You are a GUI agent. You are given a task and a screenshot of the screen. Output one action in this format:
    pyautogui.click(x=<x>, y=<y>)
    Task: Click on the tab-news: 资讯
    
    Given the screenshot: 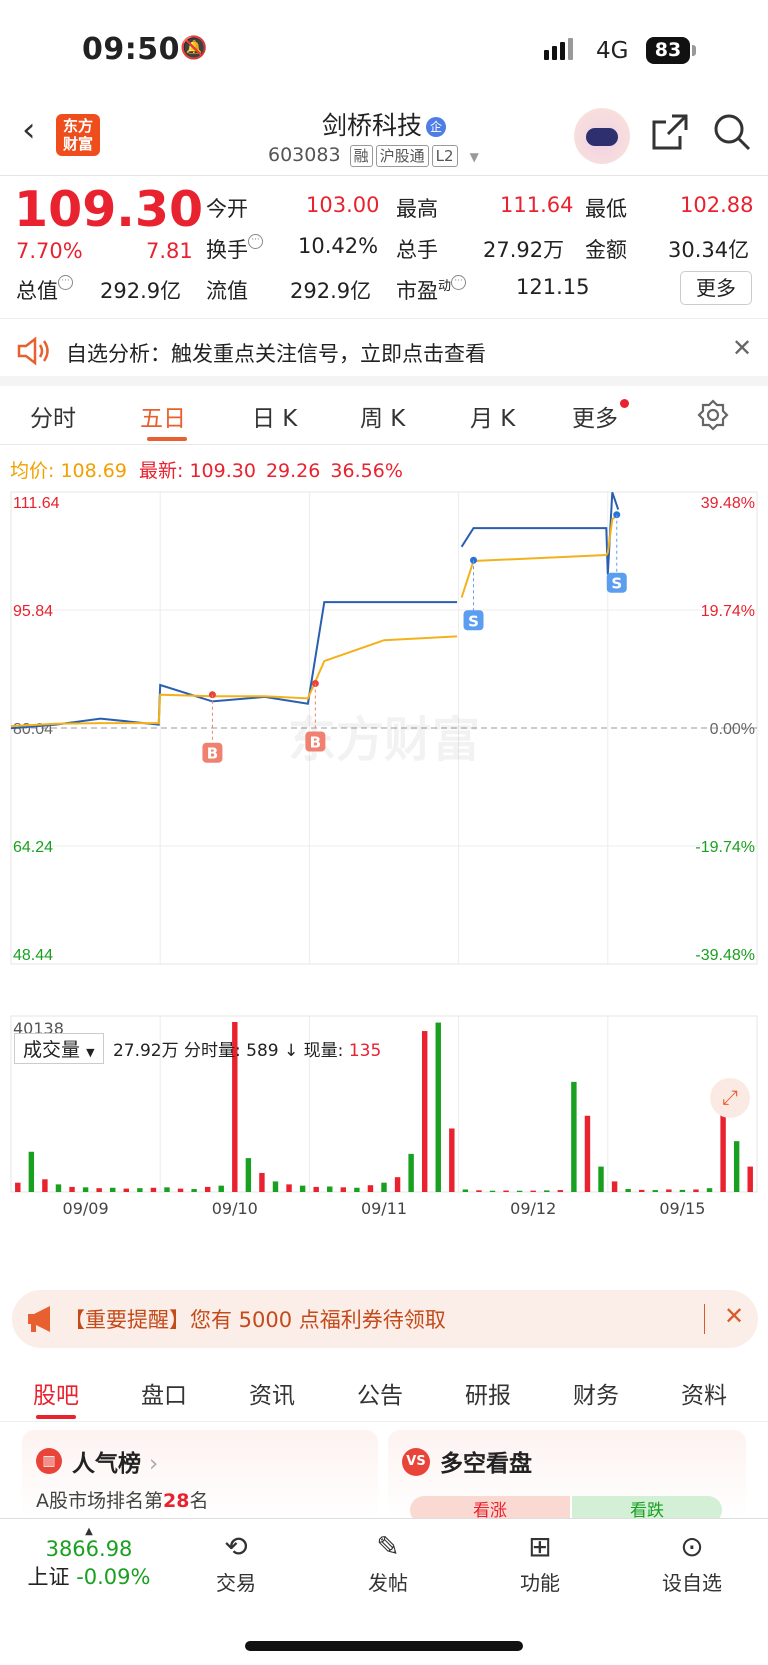 What is the action you would take?
    pyautogui.click(x=272, y=1393)
    